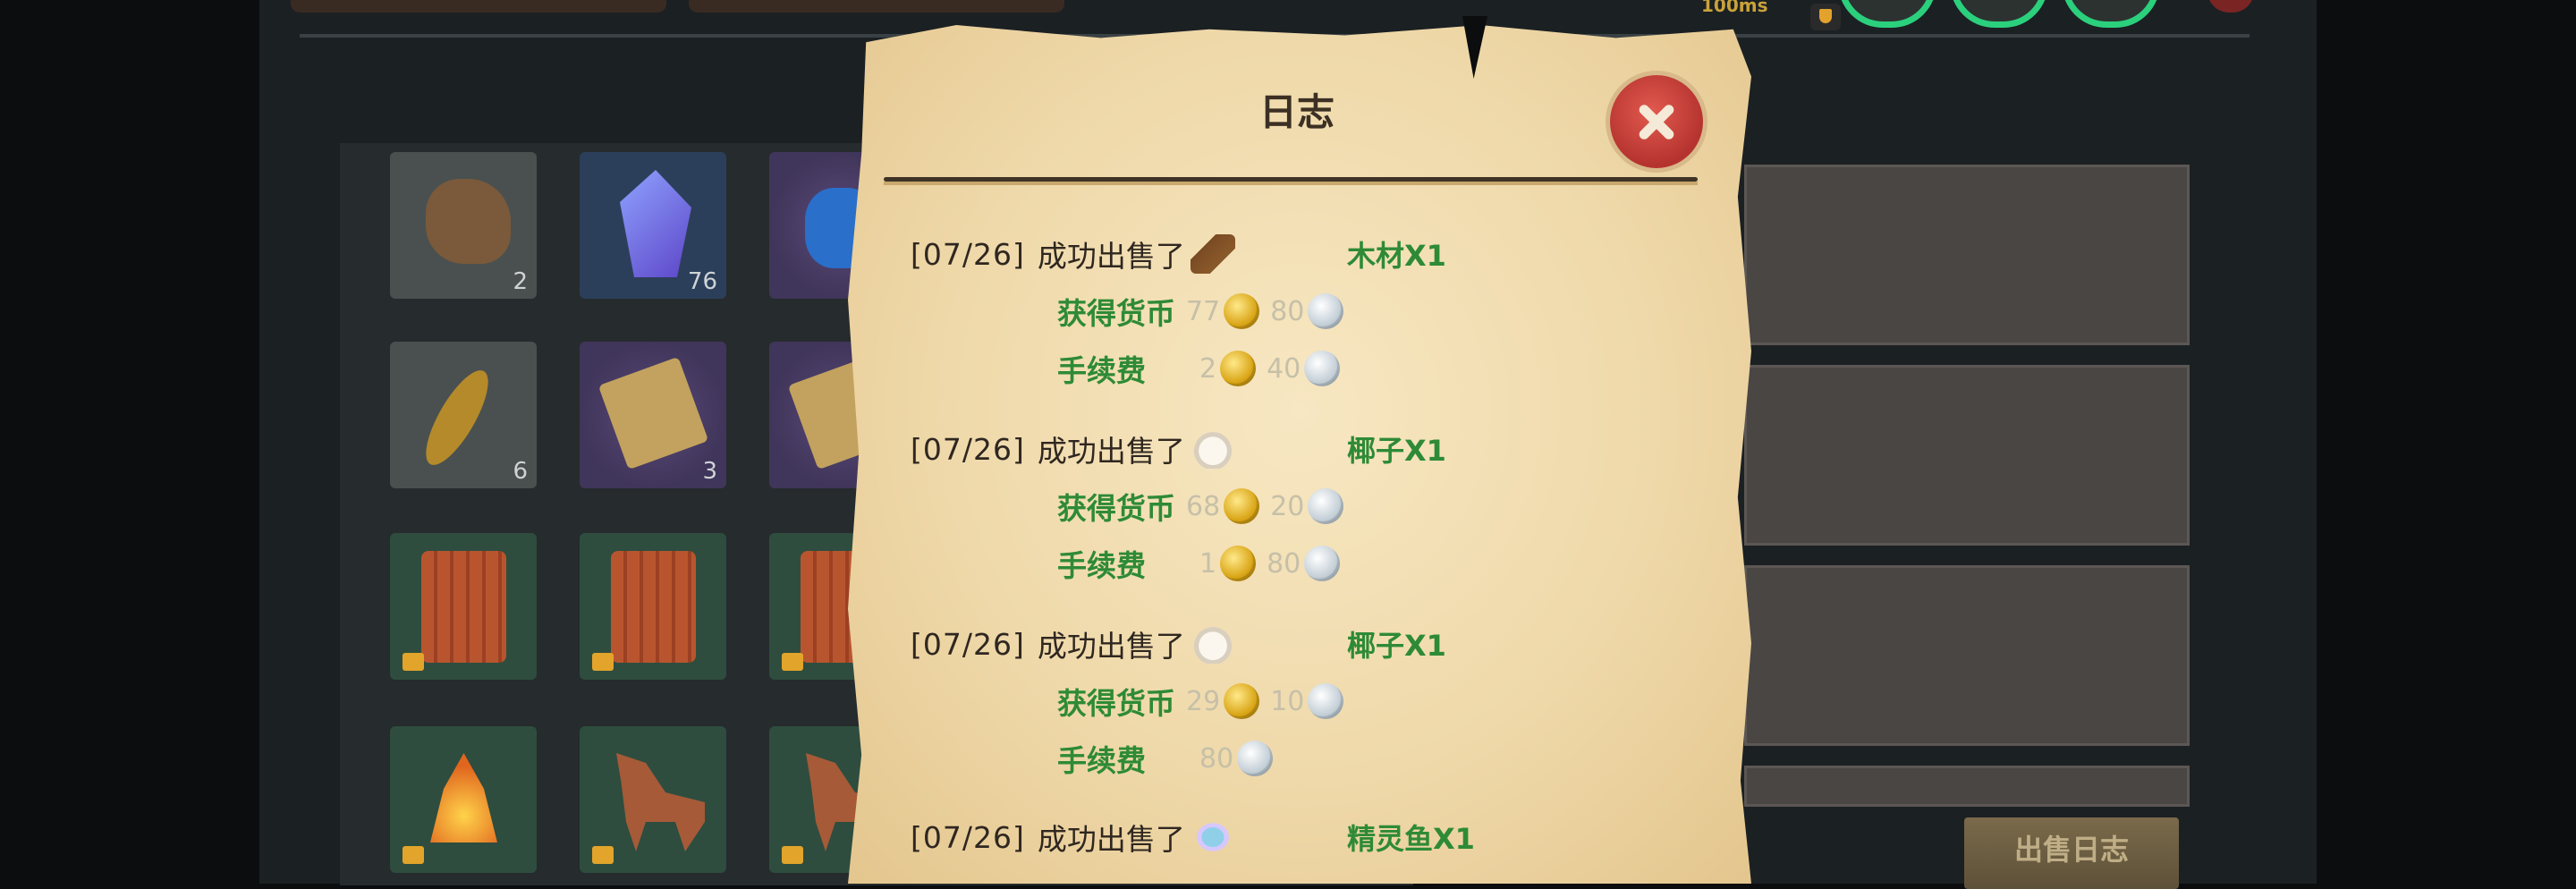 Image resolution: width=2576 pixels, height=889 pixels. I want to click on crystal-icon, so click(655, 223).